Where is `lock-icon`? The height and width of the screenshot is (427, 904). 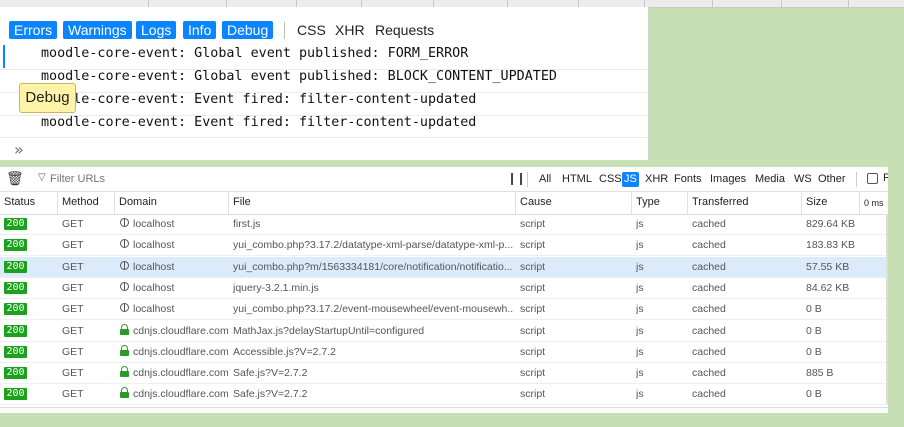
lock-icon is located at coordinates (124, 350).